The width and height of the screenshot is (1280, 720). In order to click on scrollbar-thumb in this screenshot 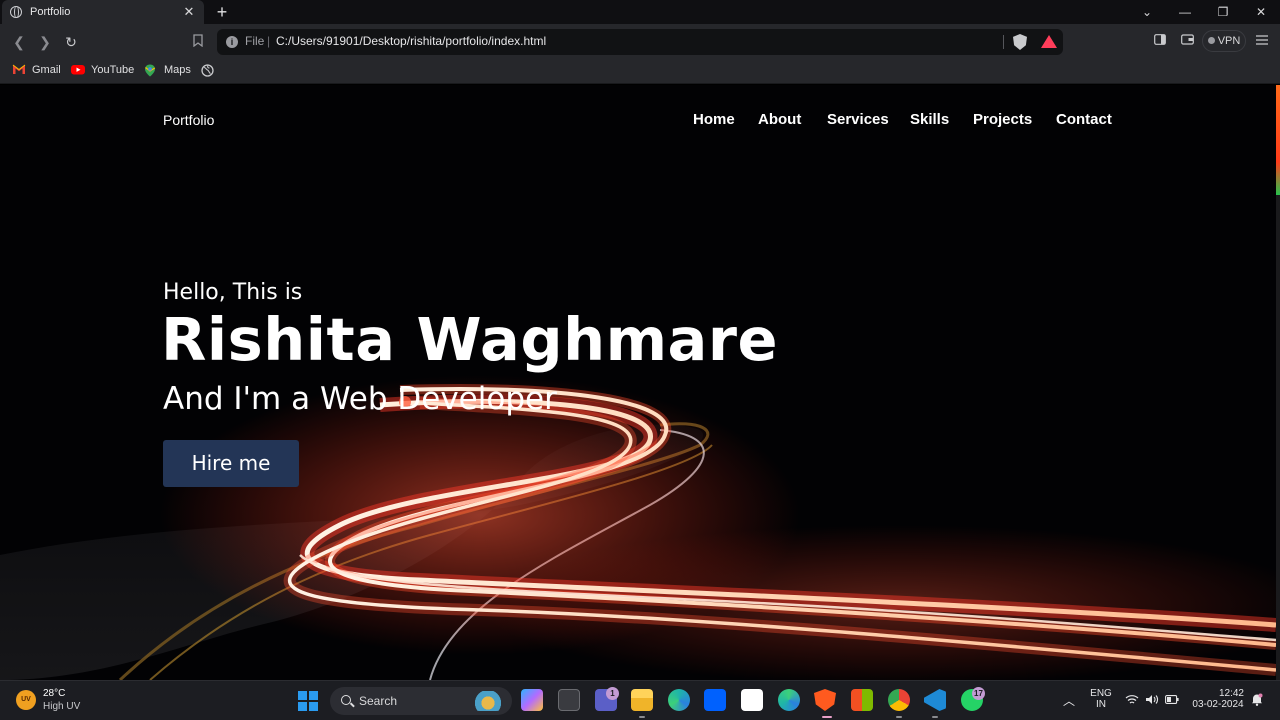, I will do `click(1278, 140)`.